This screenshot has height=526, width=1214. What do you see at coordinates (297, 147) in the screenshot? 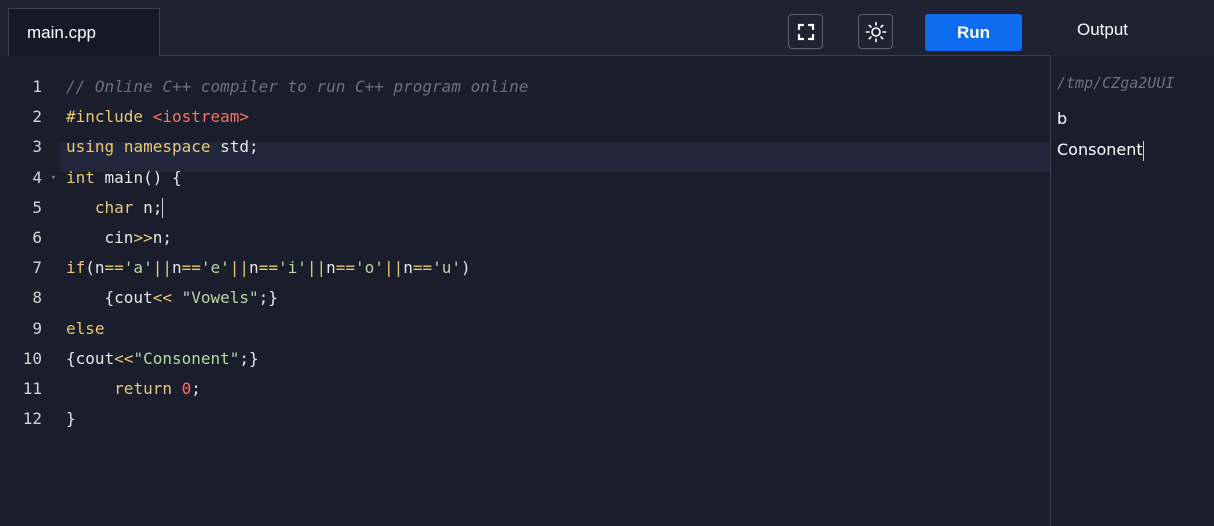
I see `code-line: using namespace std;` at bounding box center [297, 147].